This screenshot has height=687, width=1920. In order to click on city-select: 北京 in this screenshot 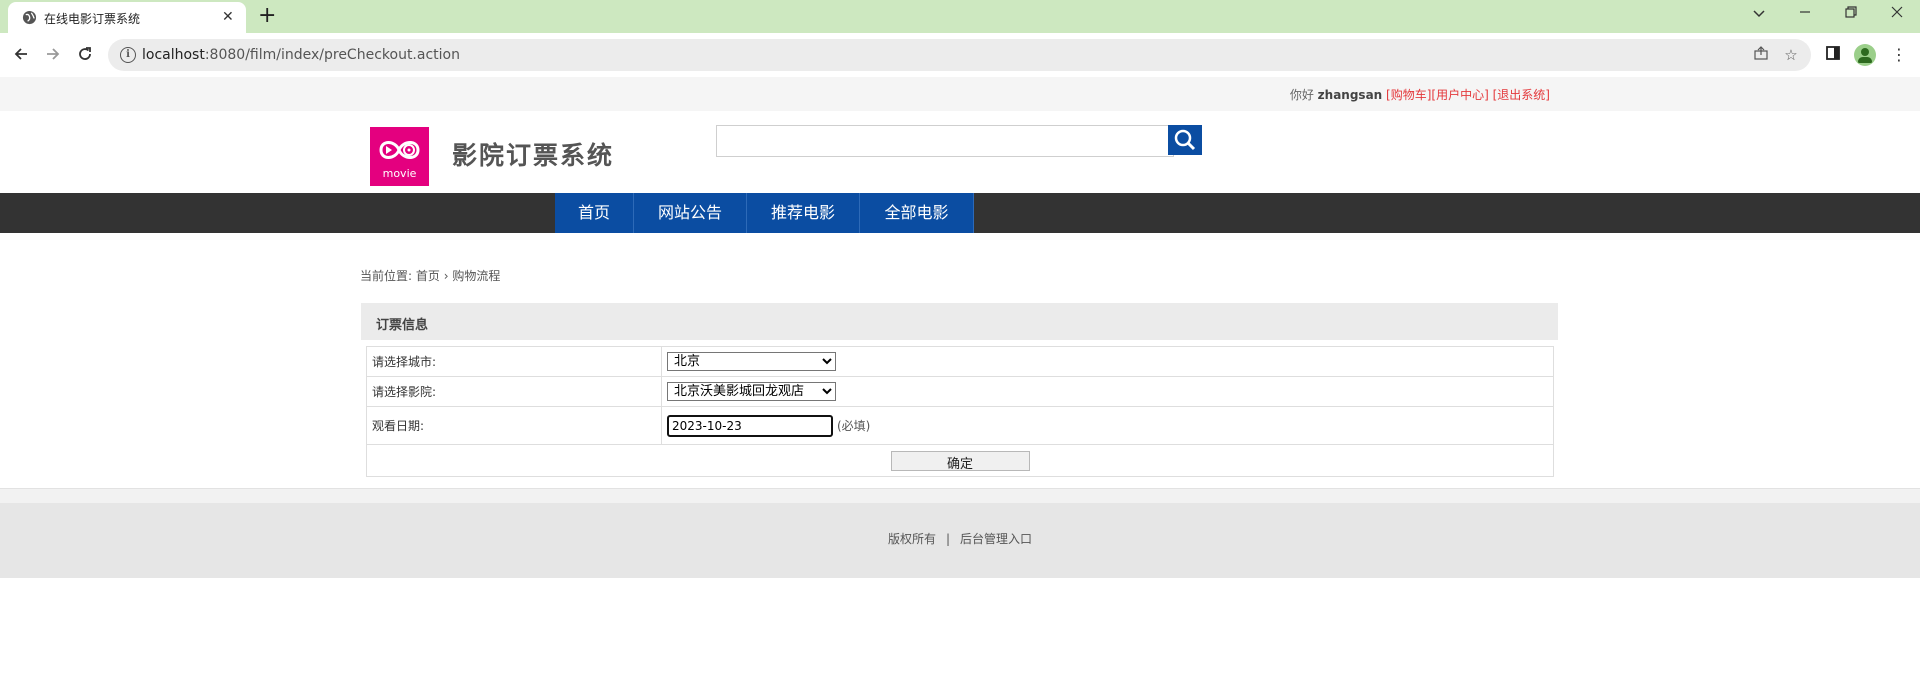, I will do `click(751, 361)`.